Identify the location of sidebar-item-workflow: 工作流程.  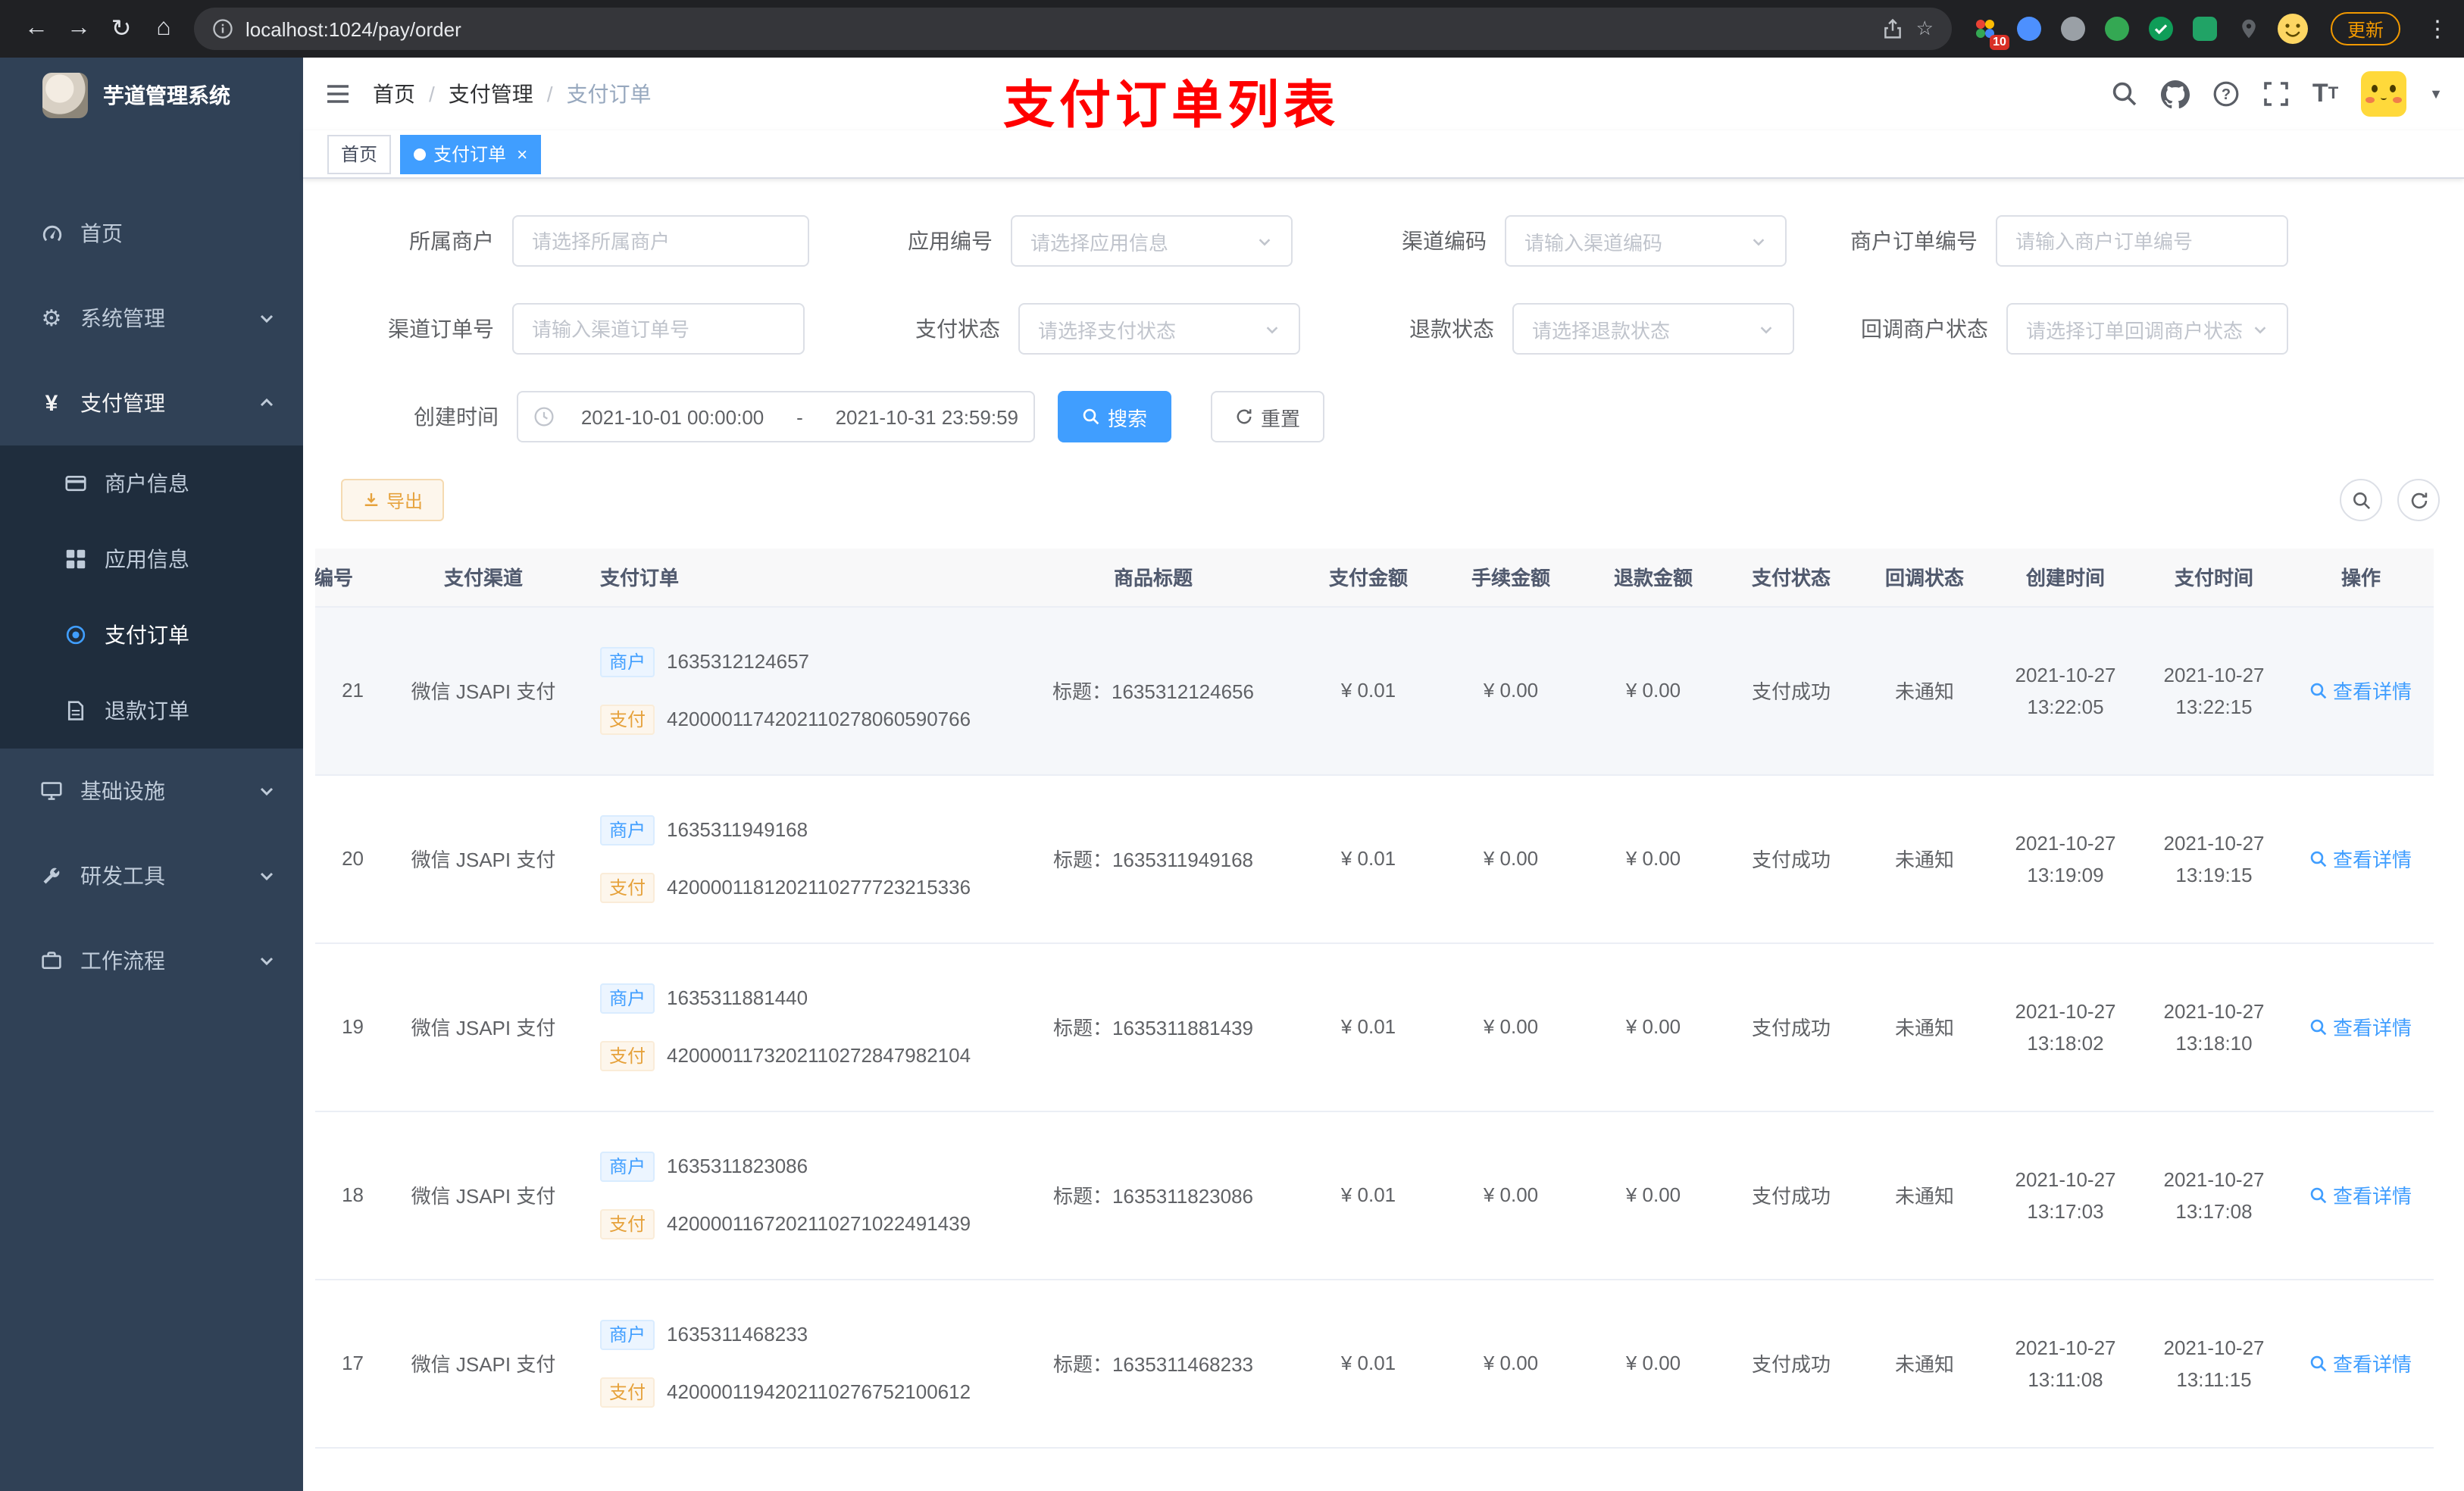
(151, 960).